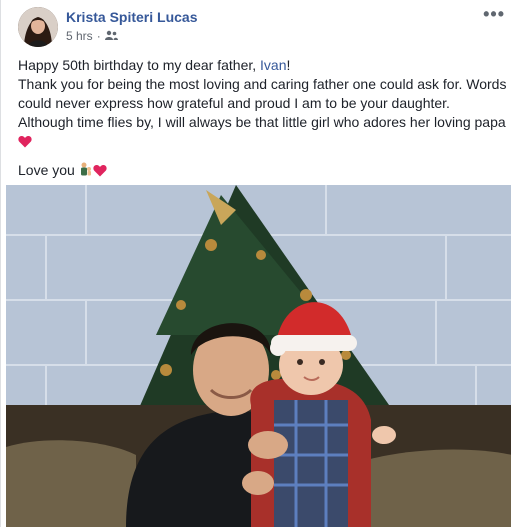 This screenshot has height=527, width=511. I want to click on man-and-baby-emoji, so click(86, 172).